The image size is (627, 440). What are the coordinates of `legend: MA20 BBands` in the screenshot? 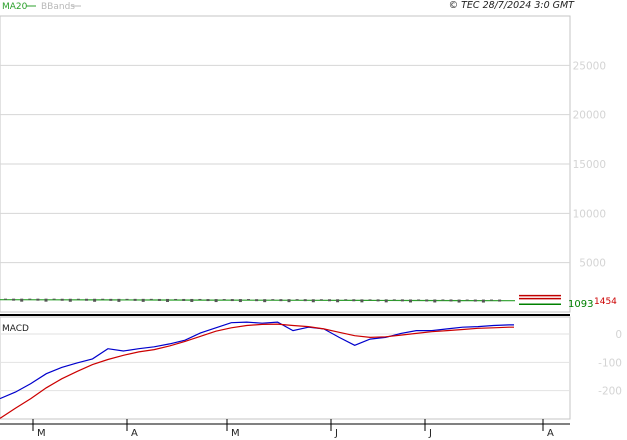 It's located at (41, 7).